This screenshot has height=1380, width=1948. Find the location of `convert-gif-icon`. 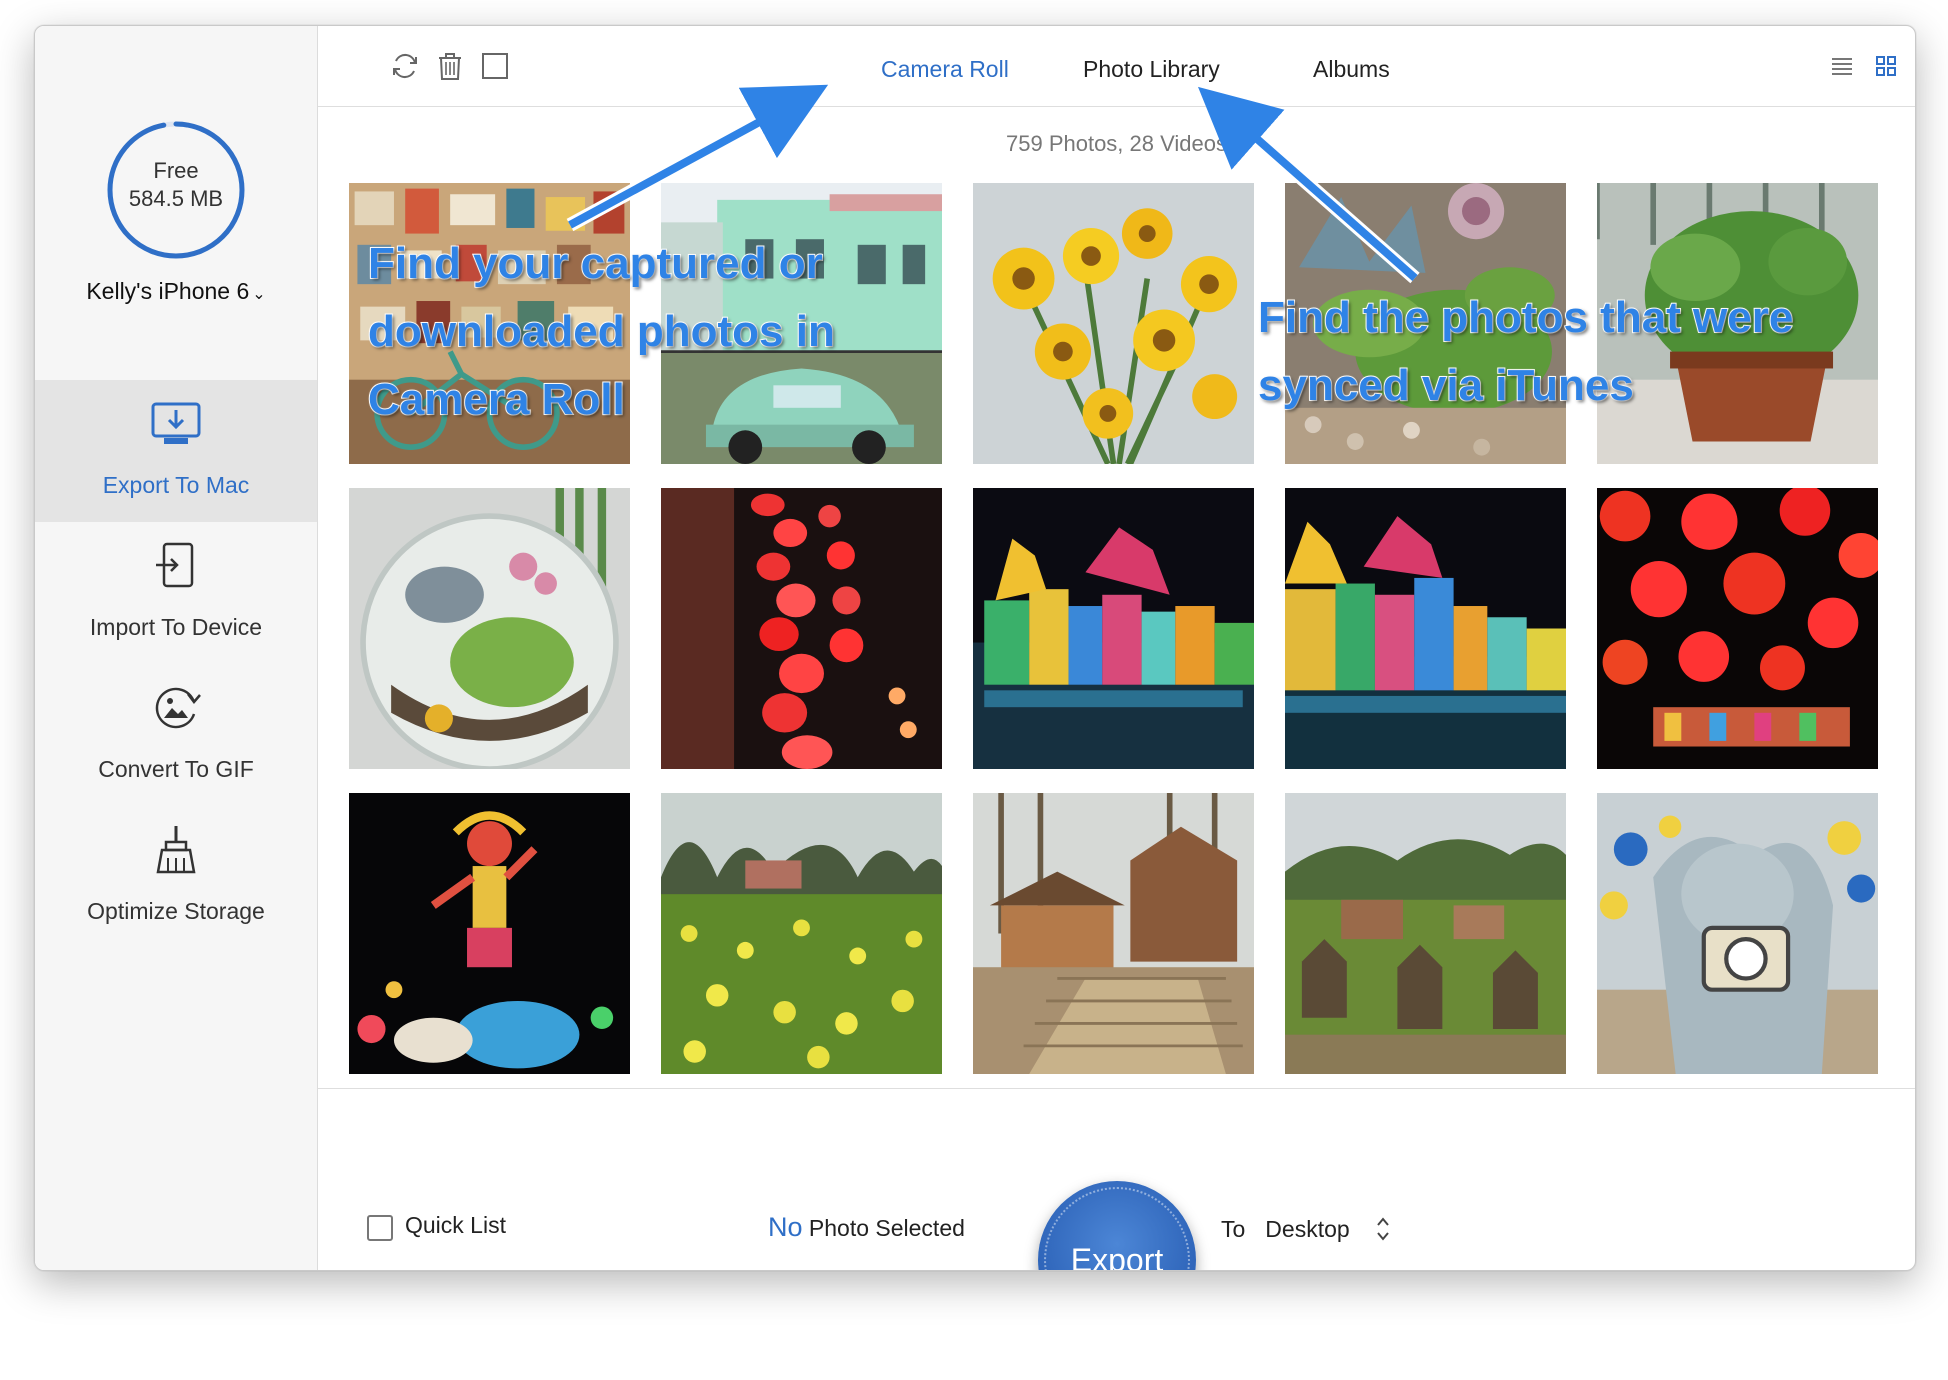

convert-gif-icon is located at coordinates (178, 708).